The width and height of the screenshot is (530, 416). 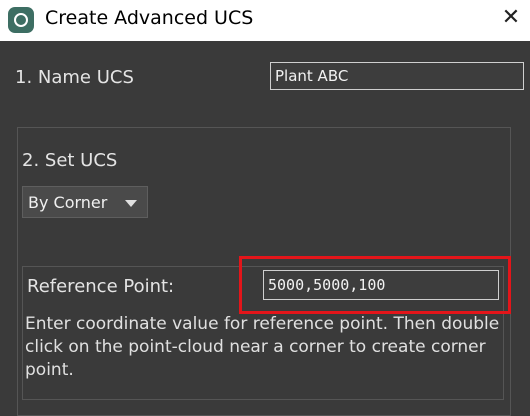 What do you see at coordinates (68, 202) in the screenshot?
I see `ucs-method-value: By Corner` at bounding box center [68, 202].